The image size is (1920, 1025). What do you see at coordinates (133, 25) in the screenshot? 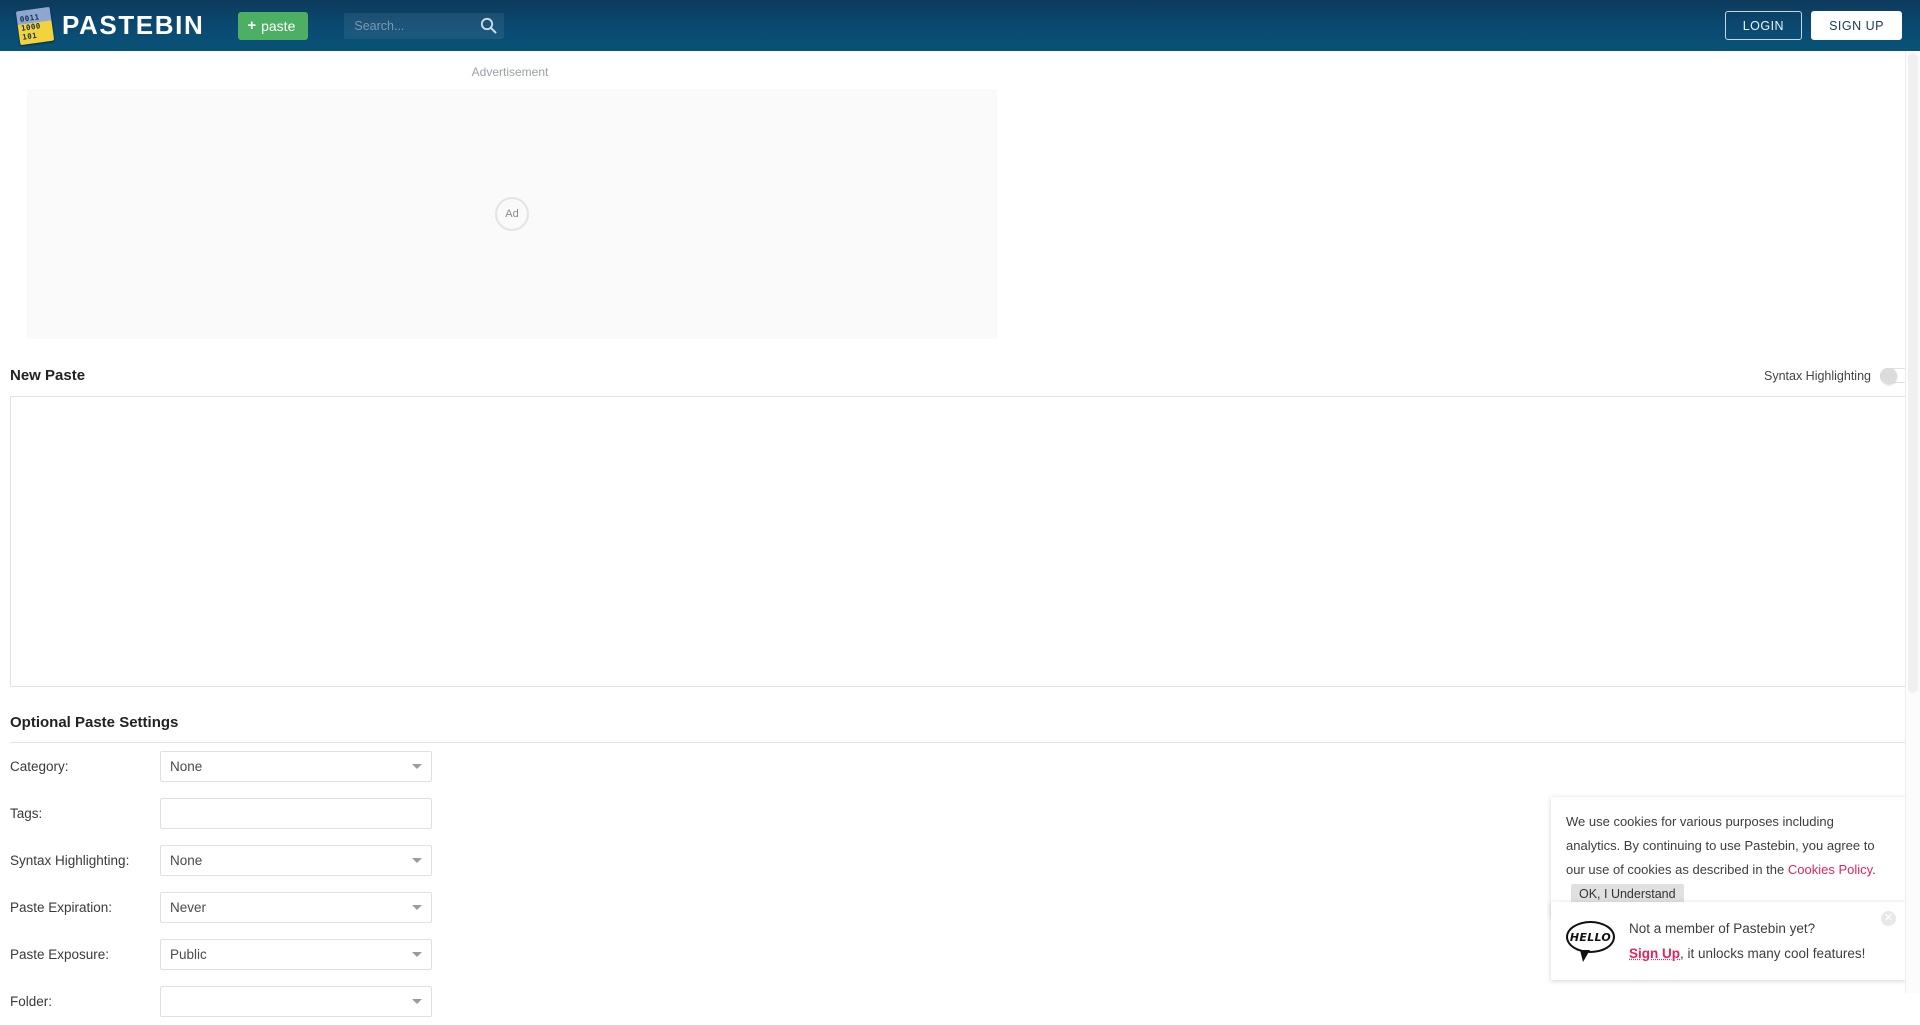
I see `logo-text: PASTEBIN` at bounding box center [133, 25].